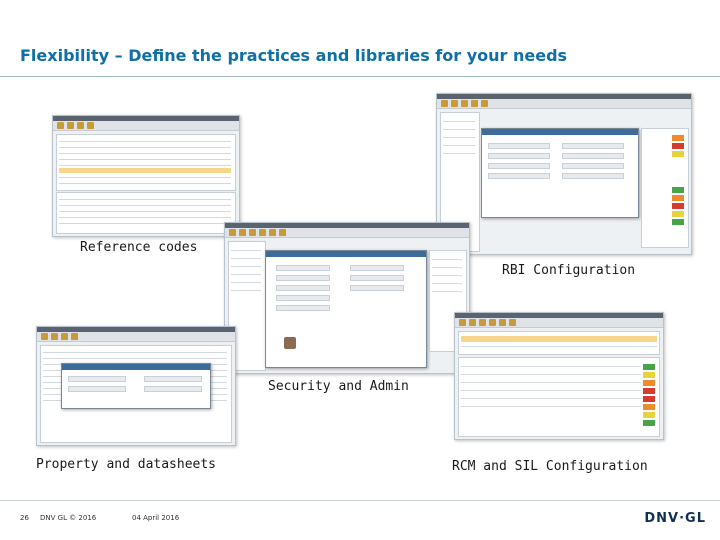 The height and width of the screenshot is (540, 720). Describe the element at coordinates (360, 500) in the screenshot. I see `footer-divider` at that location.